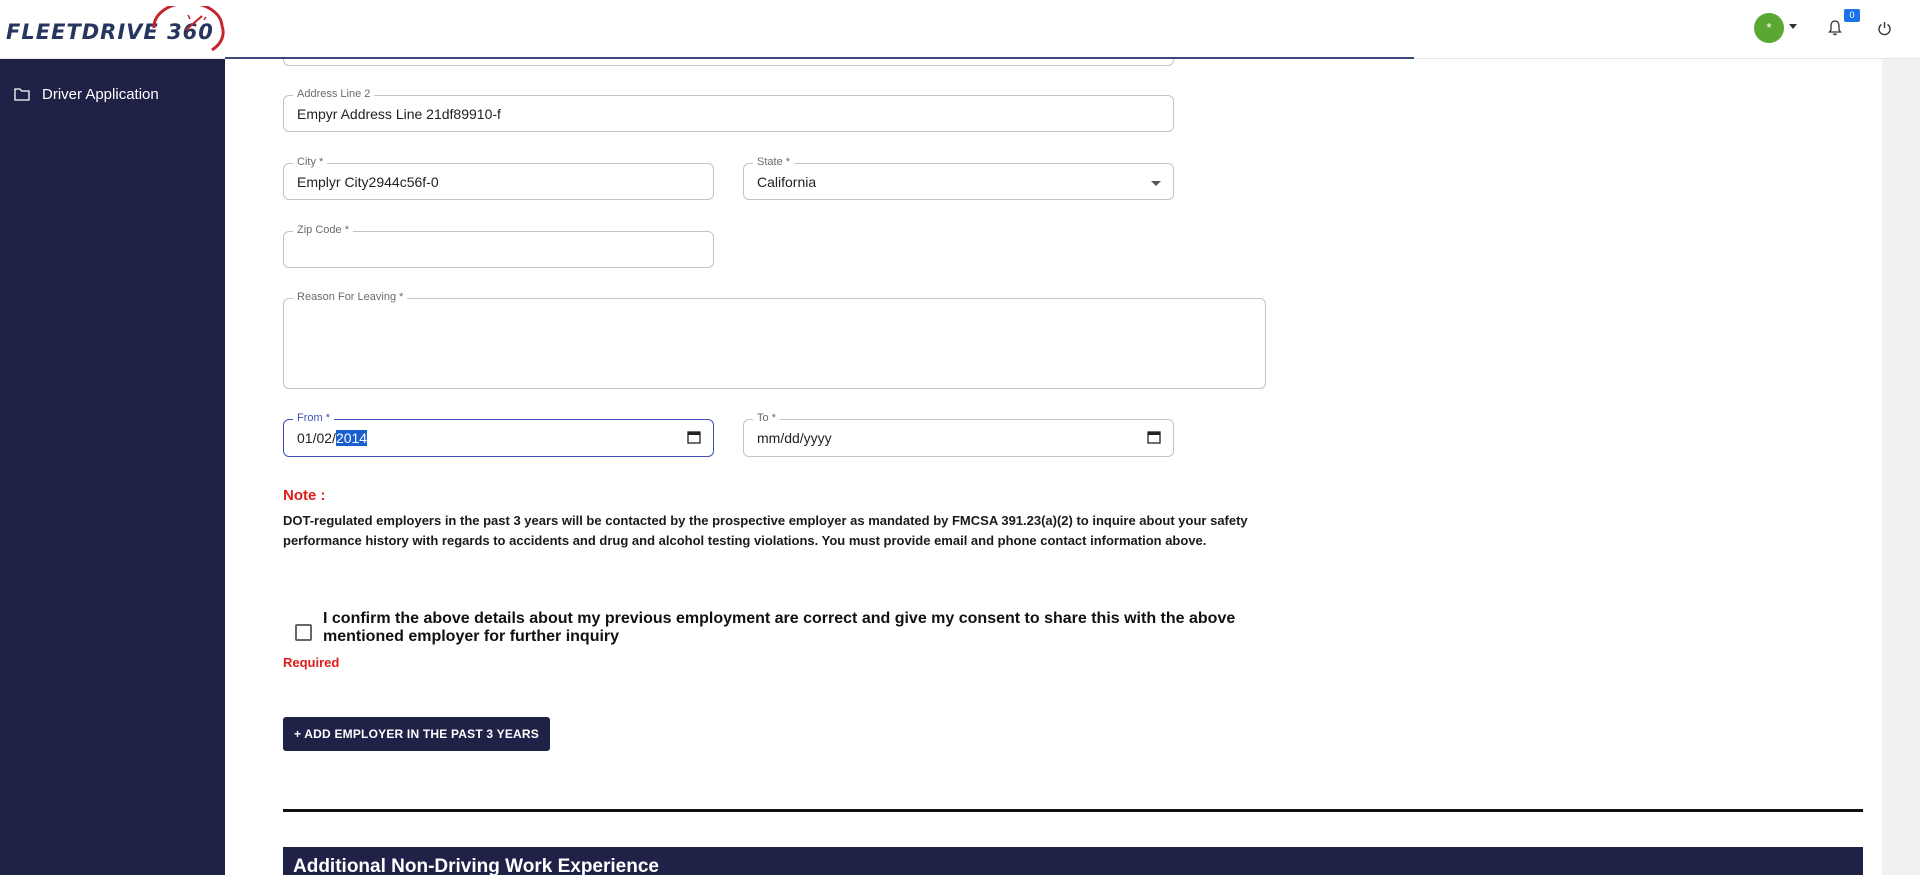 This screenshot has width=1920, height=875. Describe the element at coordinates (334, 94) in the screenshot. I see `field-label: Address Line 2` at that location.